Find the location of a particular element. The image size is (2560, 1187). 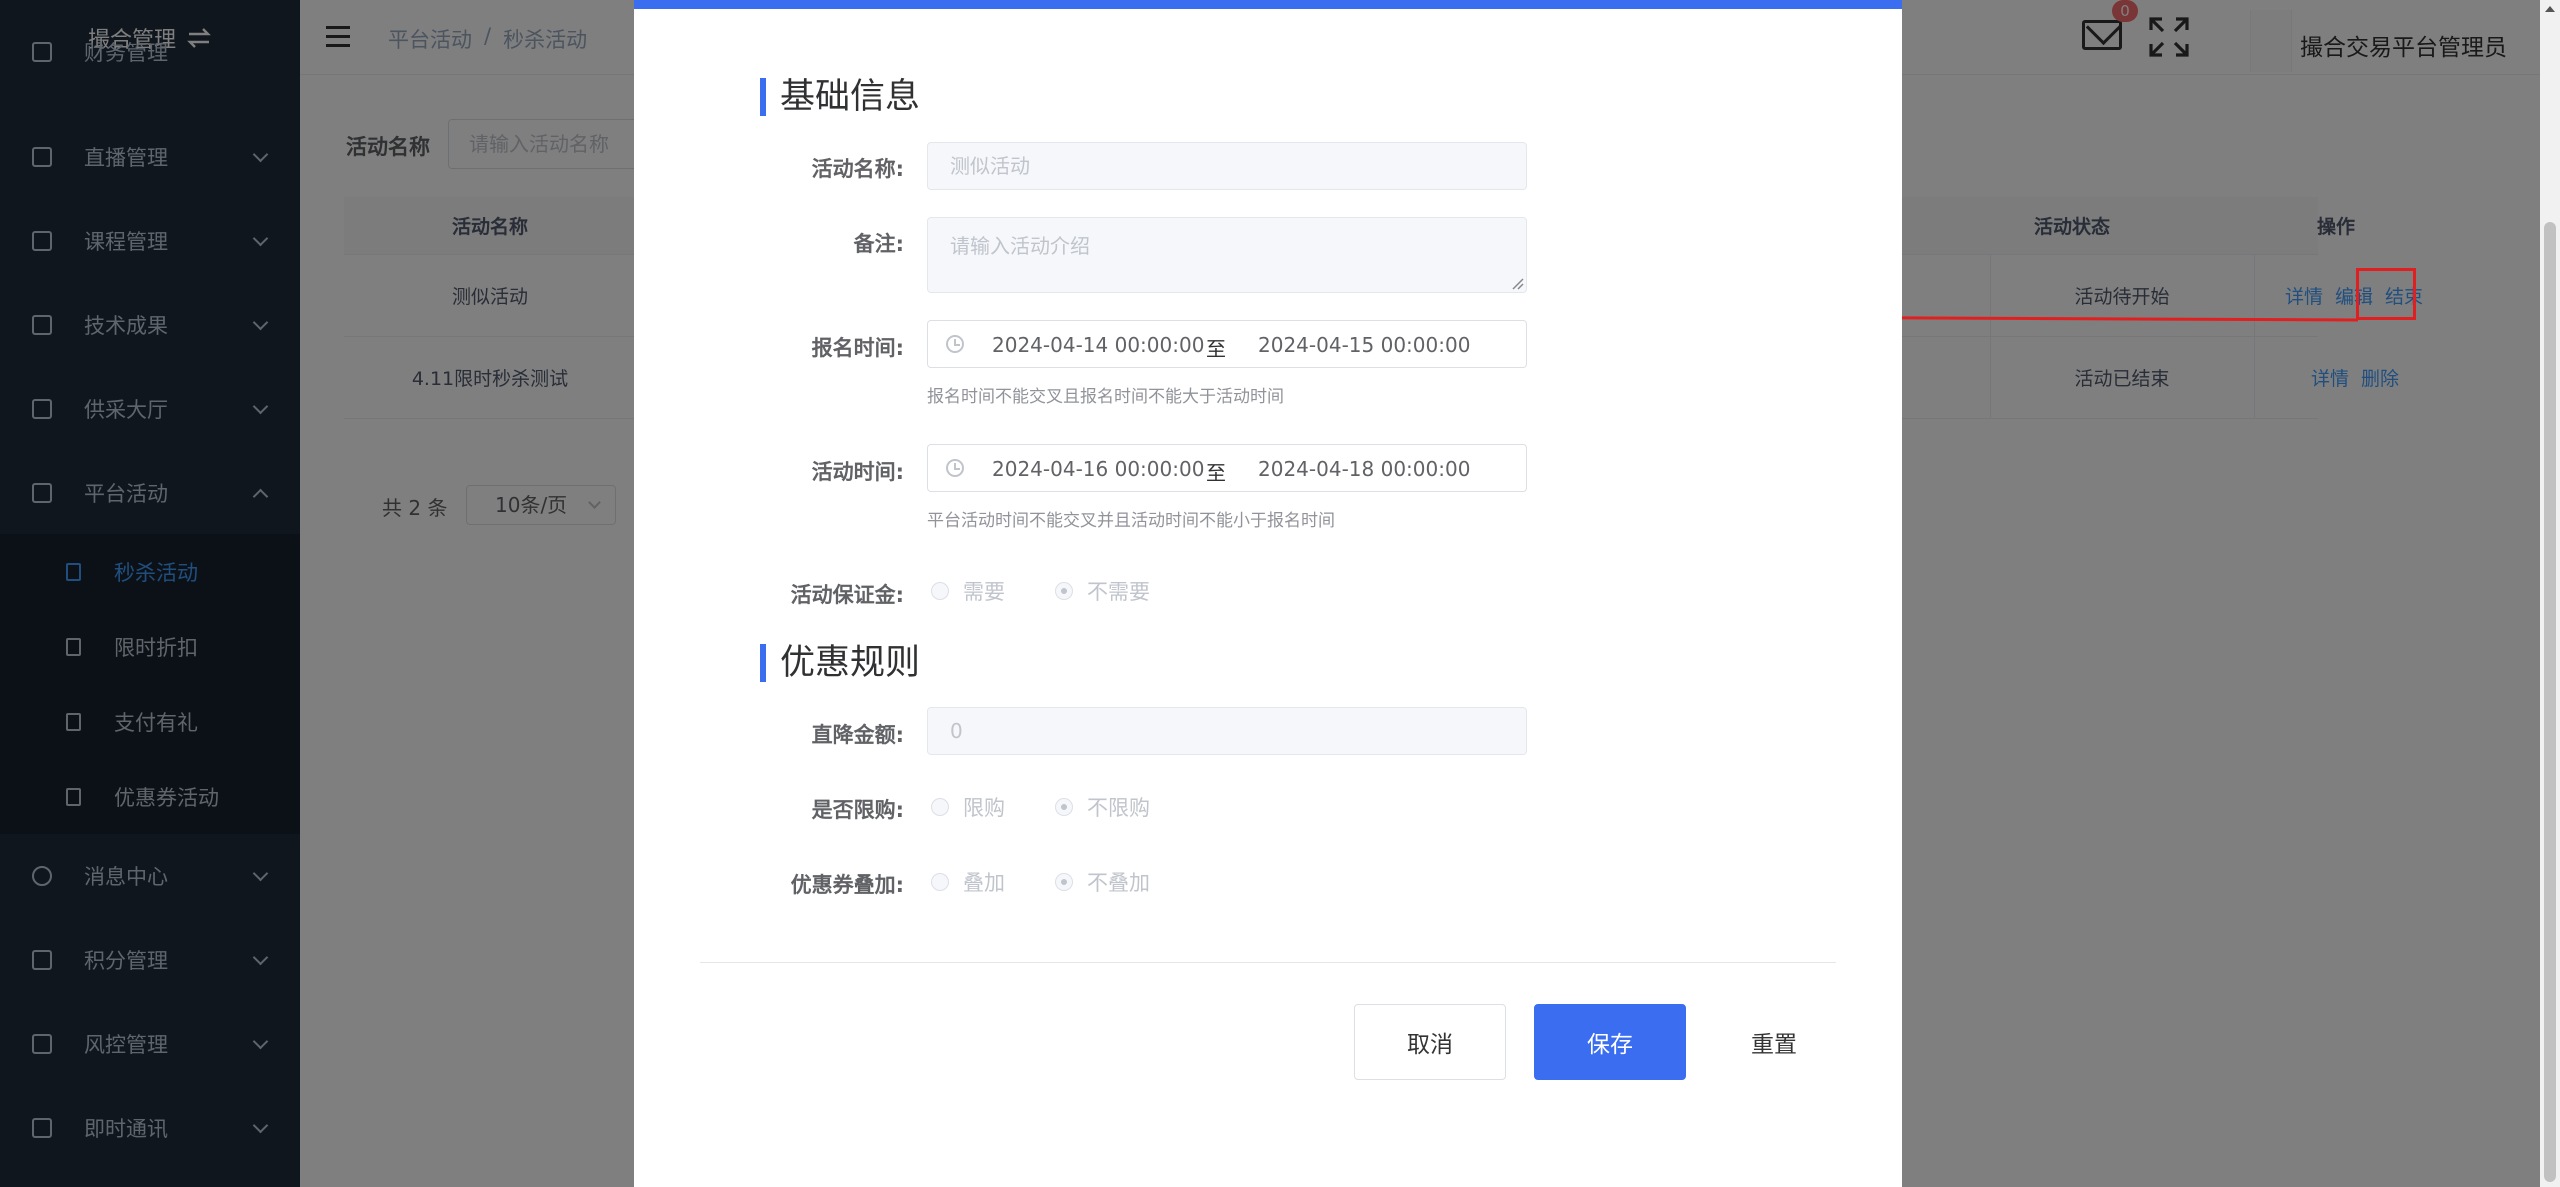

remark-textarea: 请输入活动介绍 is located at coordinates (1227, 255).